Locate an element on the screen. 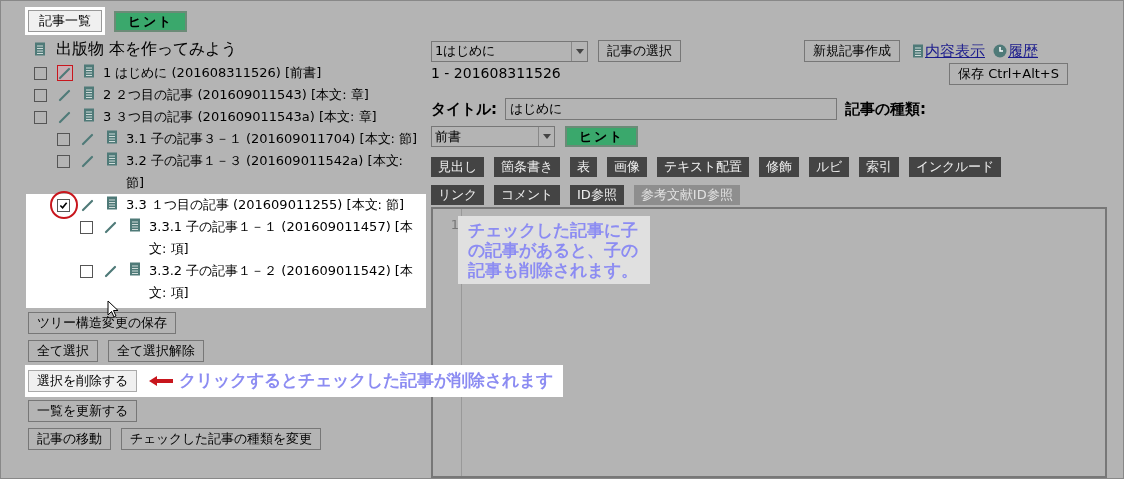 This screenshot has height=479, width=1124. new-article-button: 新規記事作成 is located at coordinates (852, 51).